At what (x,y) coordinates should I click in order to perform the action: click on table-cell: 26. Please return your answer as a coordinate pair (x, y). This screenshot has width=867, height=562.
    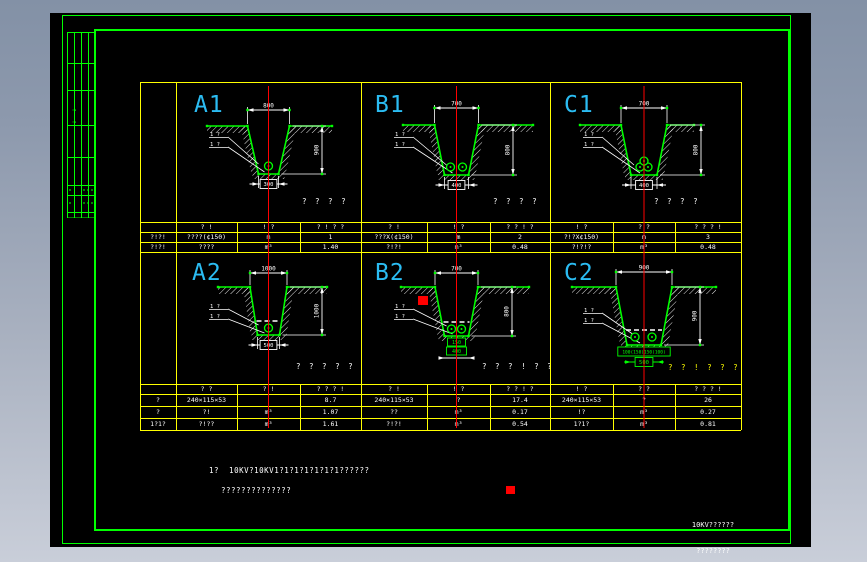
    Looking at the image, I should click on (708, 399).